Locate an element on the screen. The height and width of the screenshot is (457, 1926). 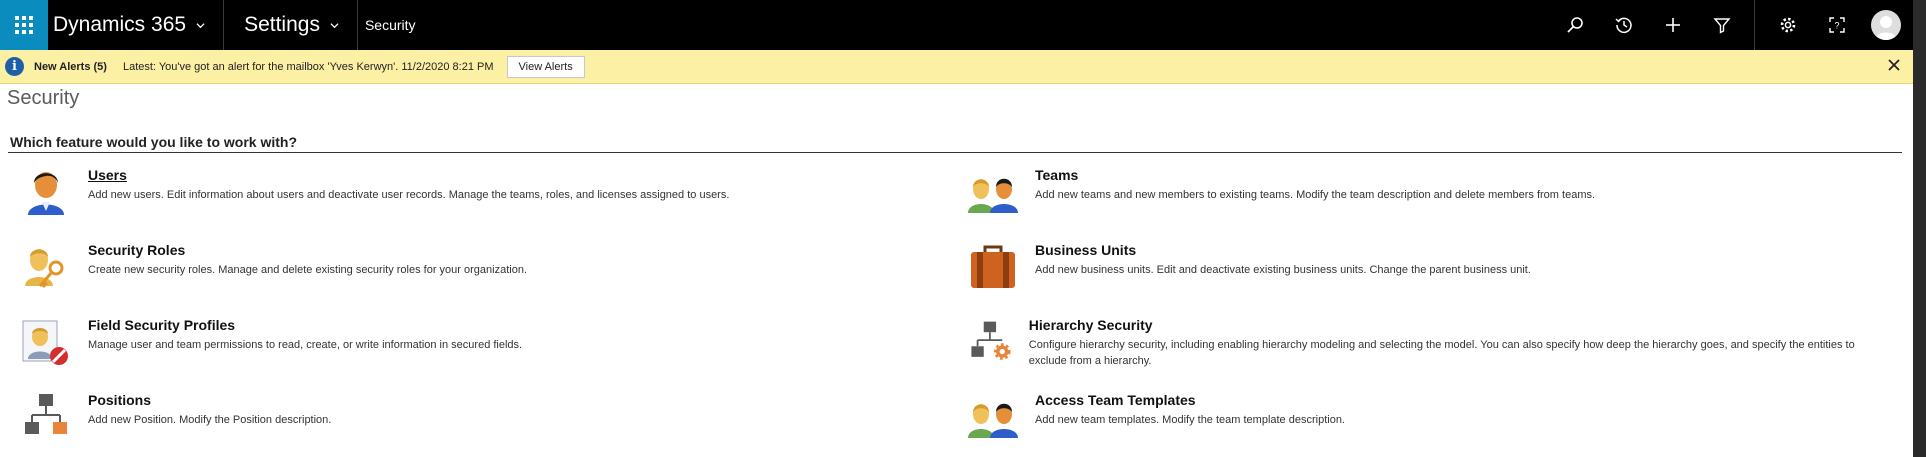
feature-title: Hierarchy Security is located at coordinates (1448, 325).